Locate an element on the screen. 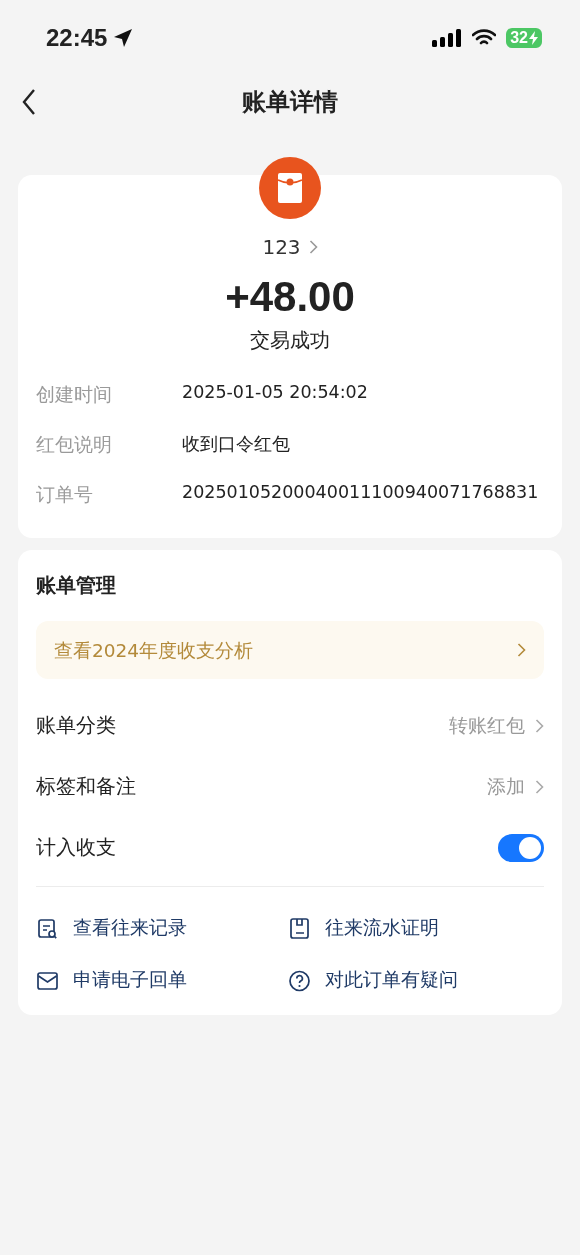 Image resolution: width=580 pixels, height=1255 pixels. location-arrow-icon is located at coordinates (123, 38).